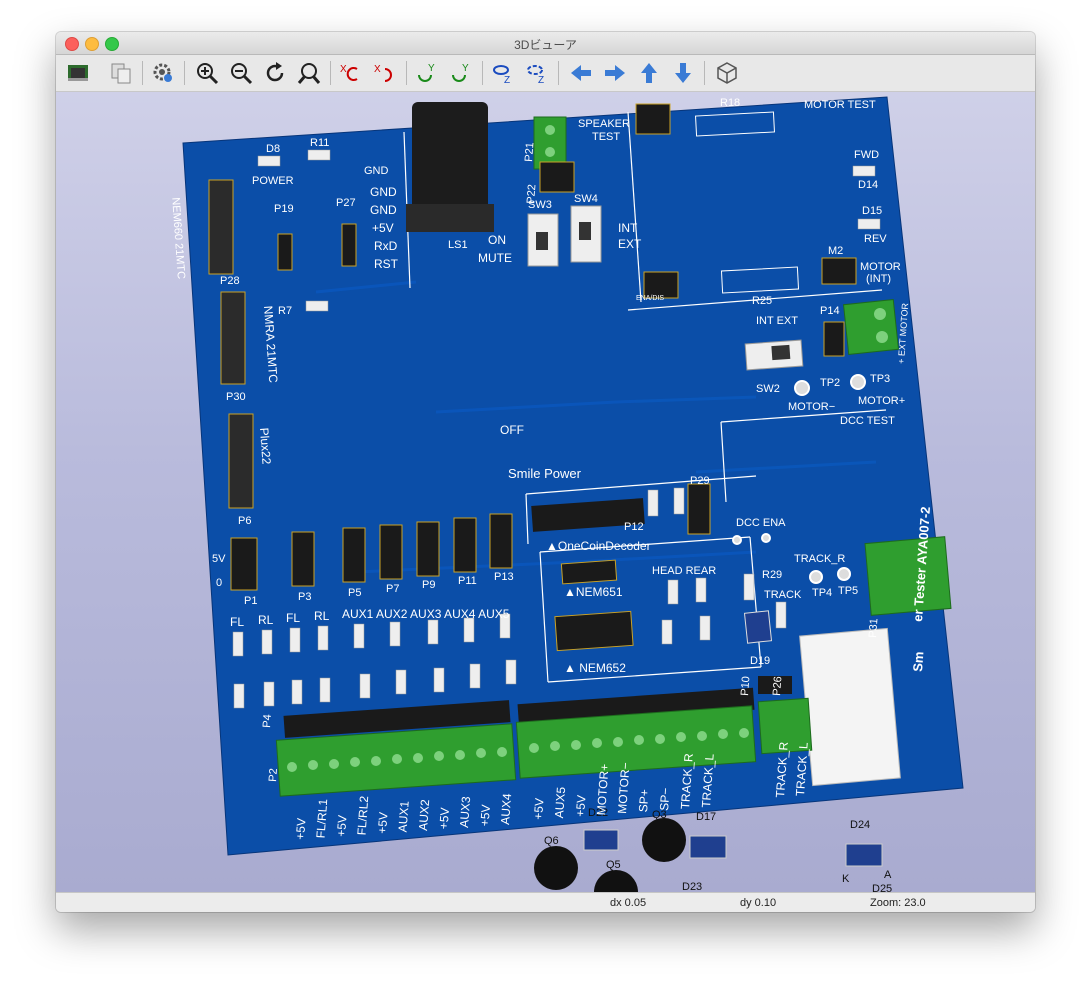 This screenshot has height=992, width=1091. I want to click on label-r11: R11, so click(319, 143).